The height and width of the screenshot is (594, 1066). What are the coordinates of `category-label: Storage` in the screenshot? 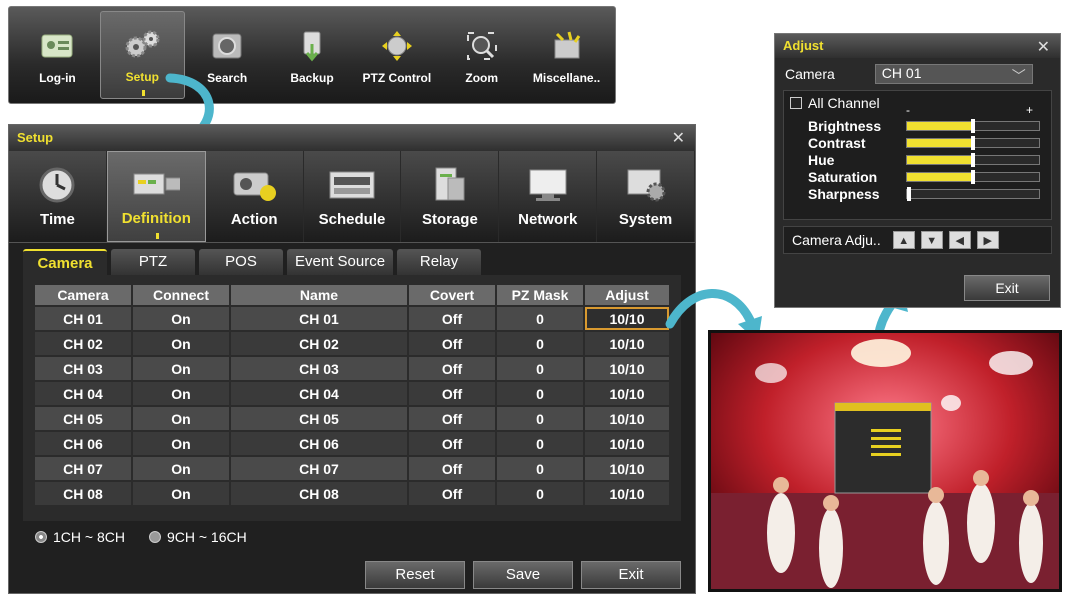 It's located at (449, 219).